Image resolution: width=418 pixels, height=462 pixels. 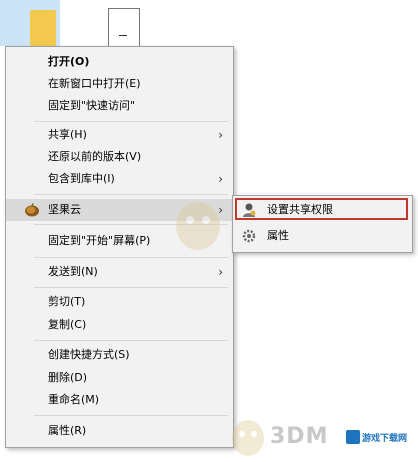 I want to click on submenu-item-properties: 属性, so click(x=322, y=236).